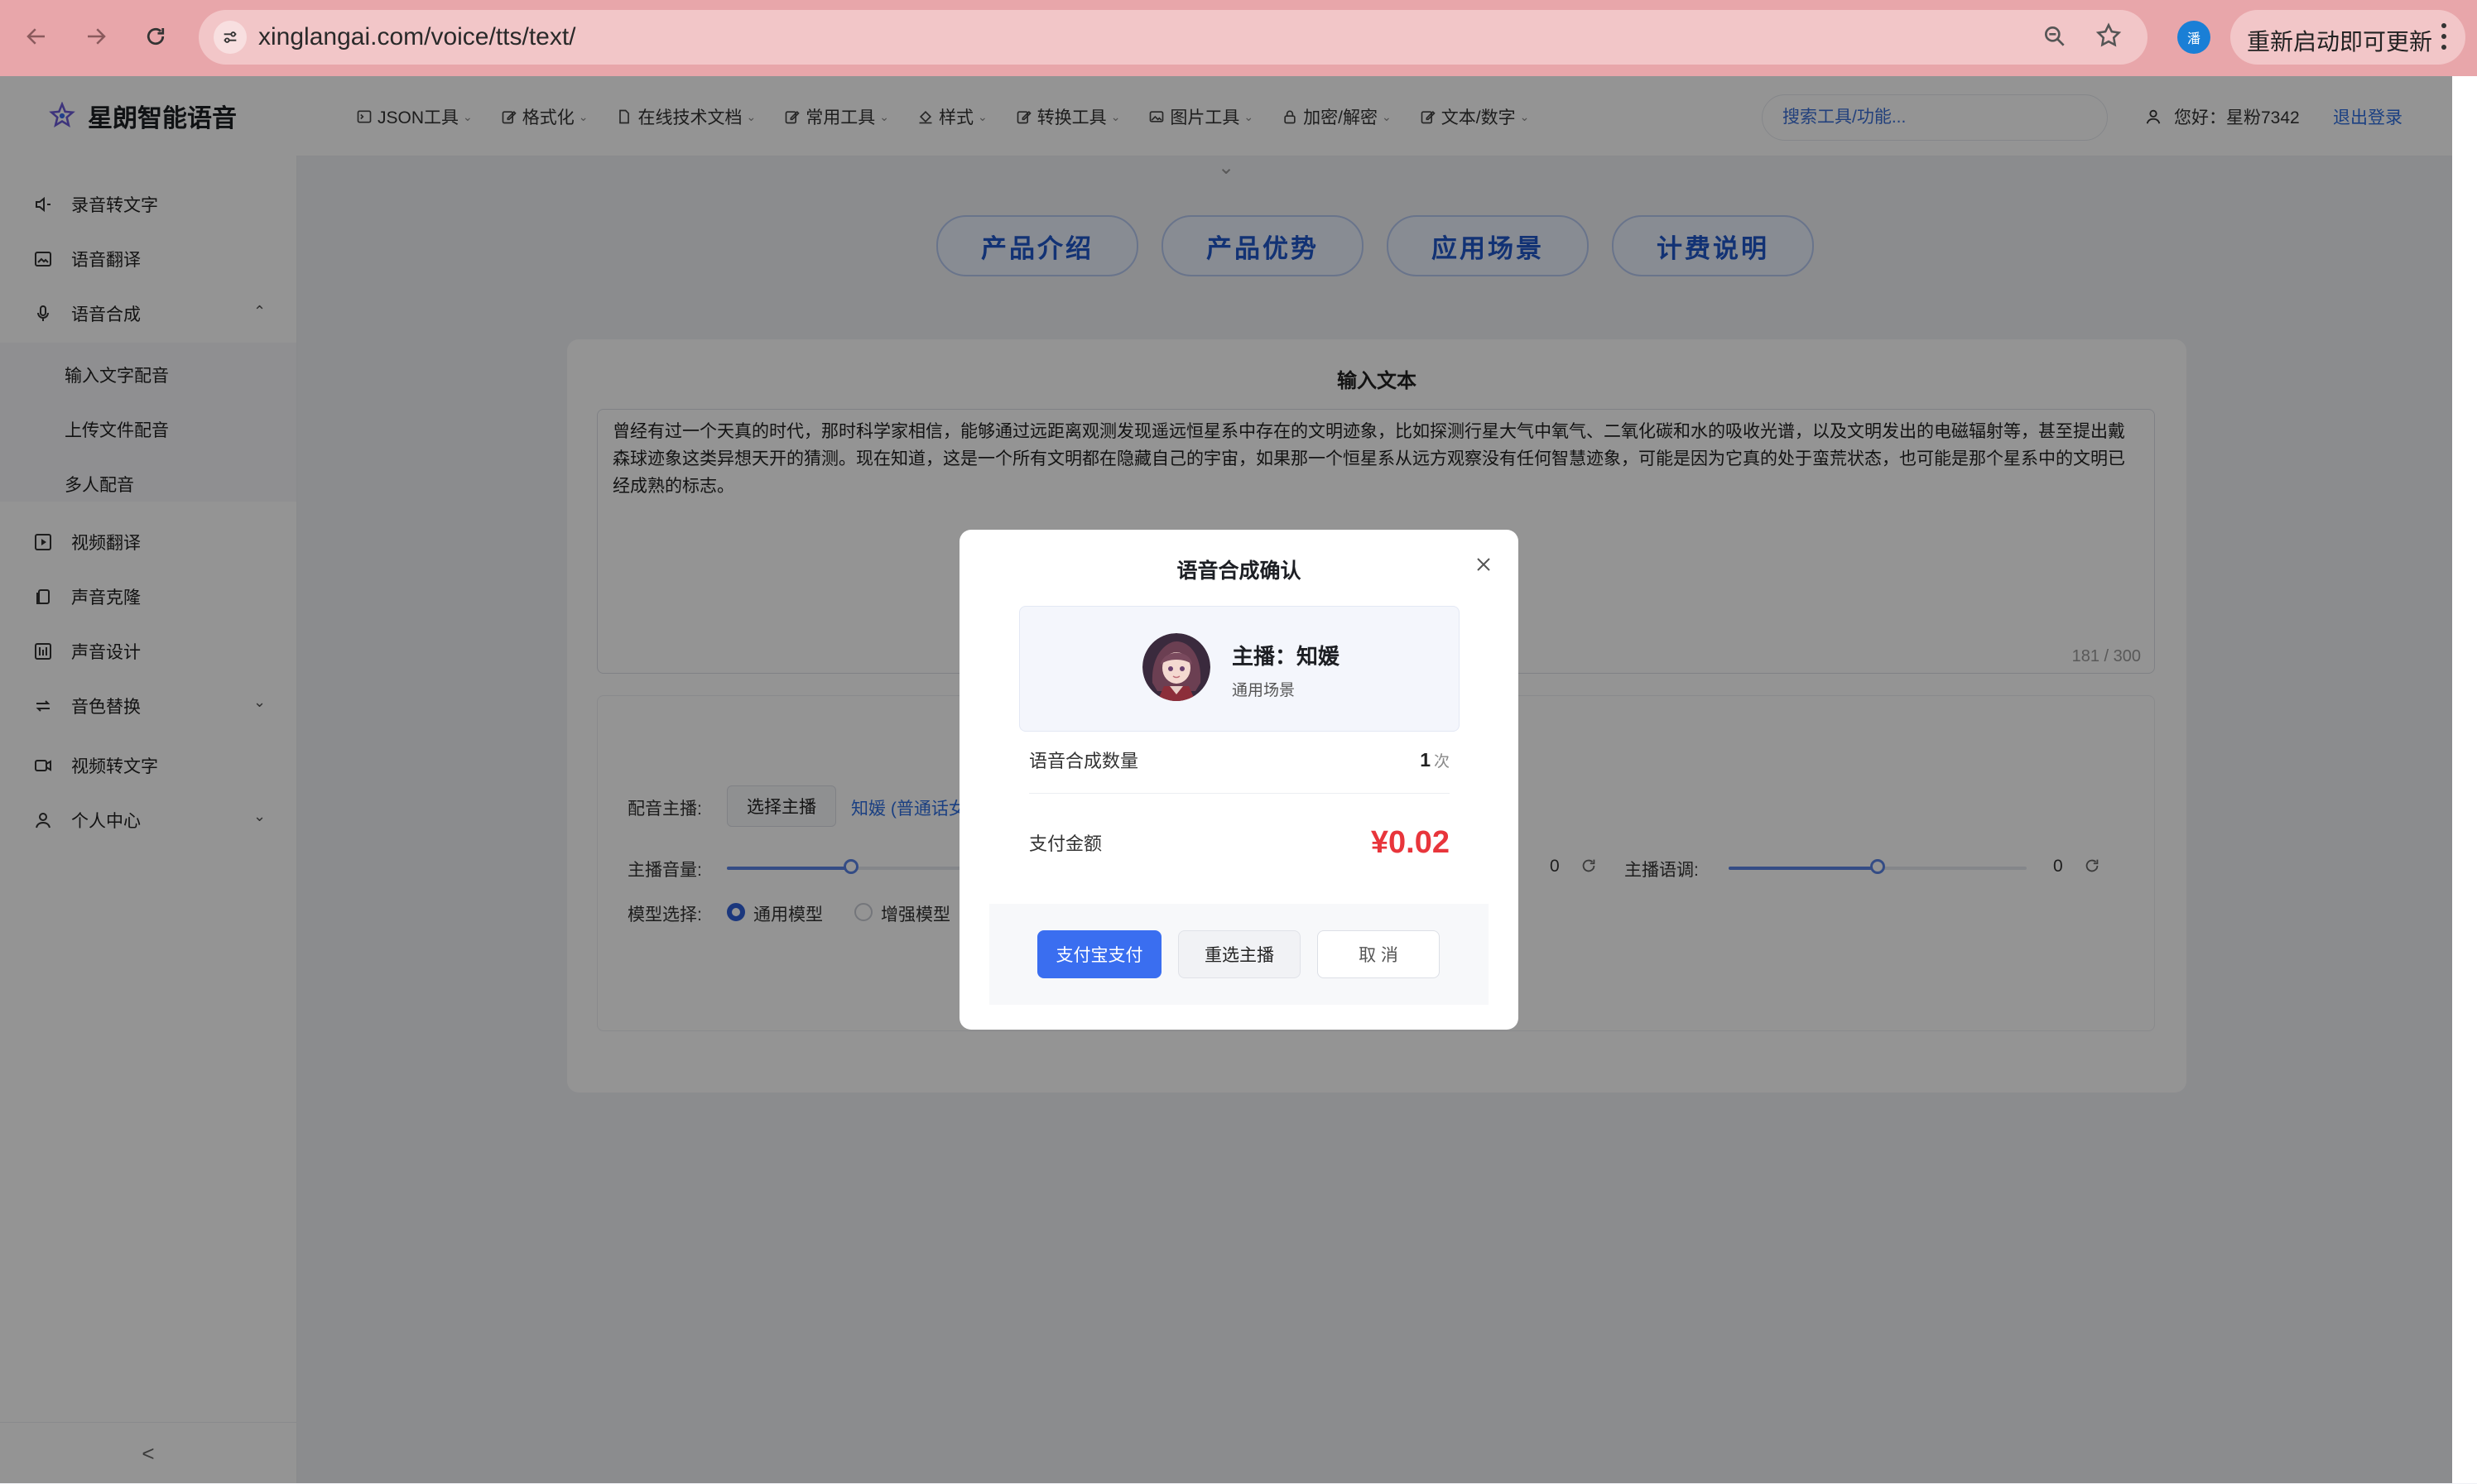 Image resolution: width=2477 pixels, height=1484 pixels. I want to click on kebab-menu-icon, so click(2444, 36).